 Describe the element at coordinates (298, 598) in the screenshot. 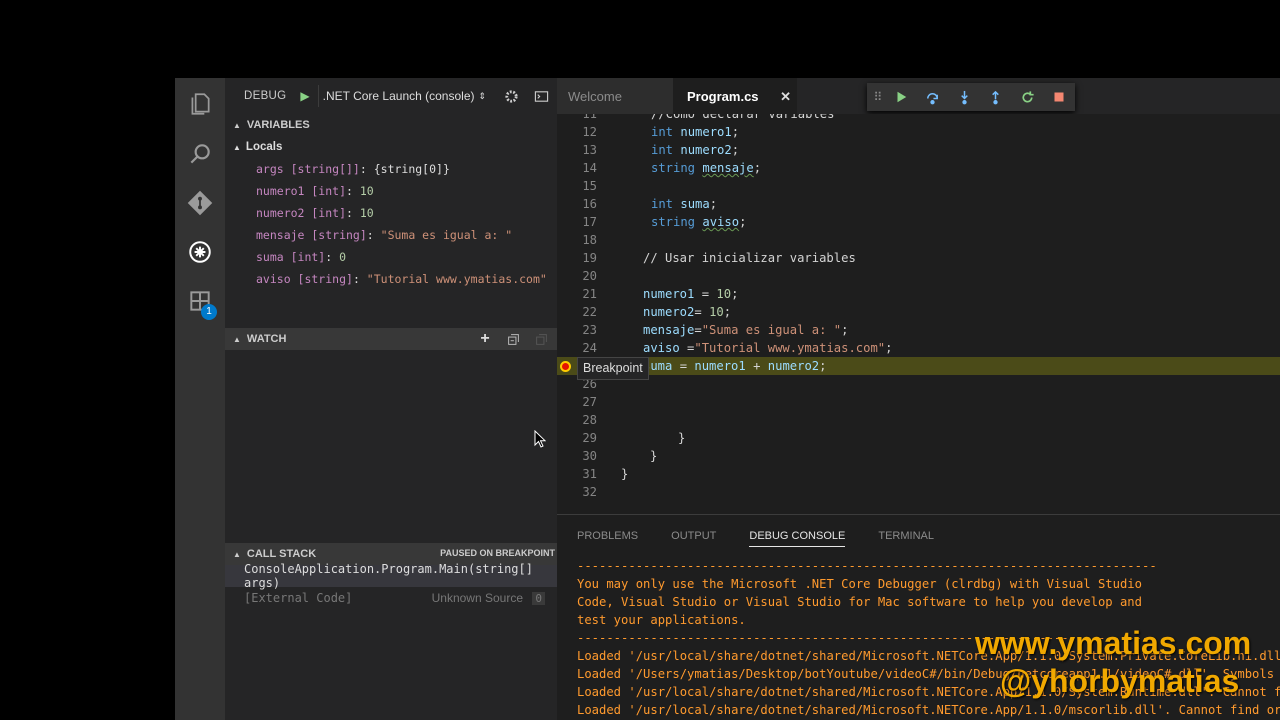

I see `stack-frame-label: [External Code]` at that location.